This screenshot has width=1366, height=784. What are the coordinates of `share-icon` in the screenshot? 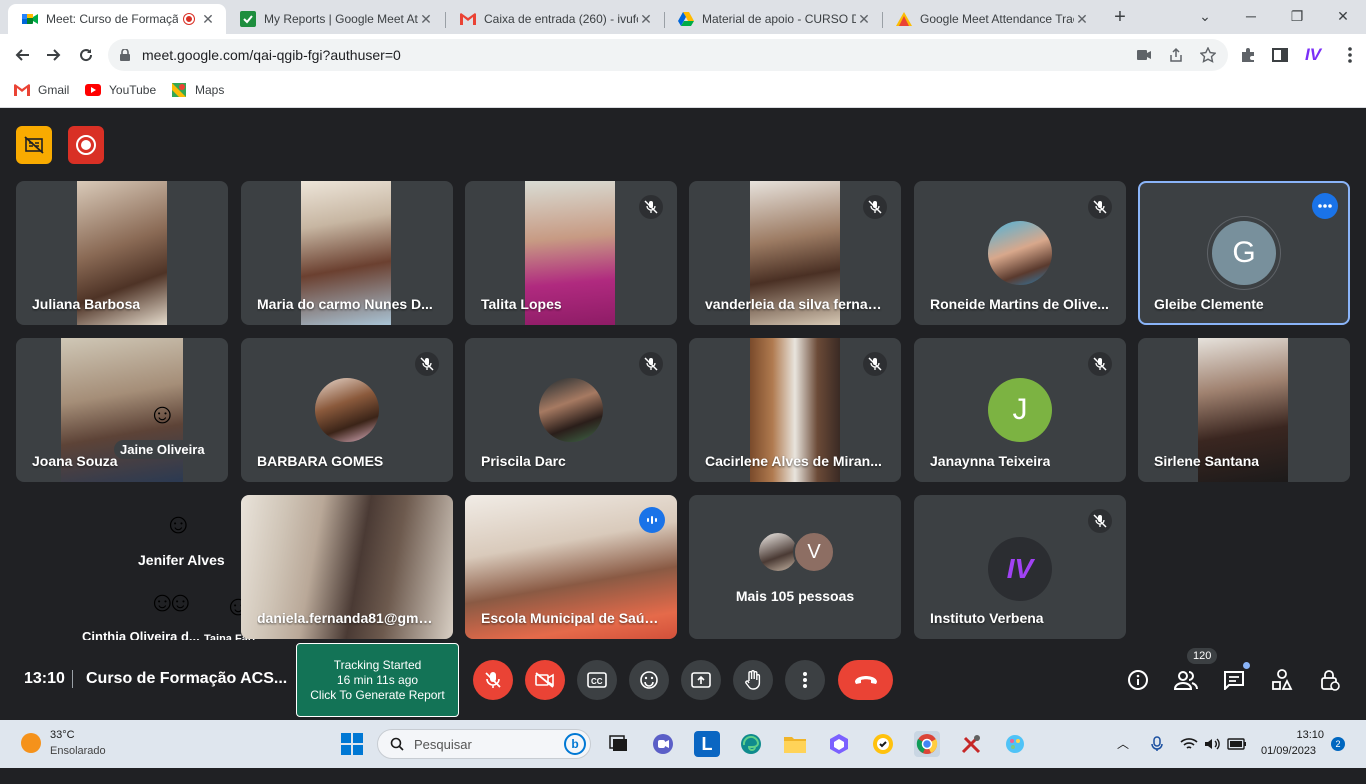 It's located at (1176, 55).